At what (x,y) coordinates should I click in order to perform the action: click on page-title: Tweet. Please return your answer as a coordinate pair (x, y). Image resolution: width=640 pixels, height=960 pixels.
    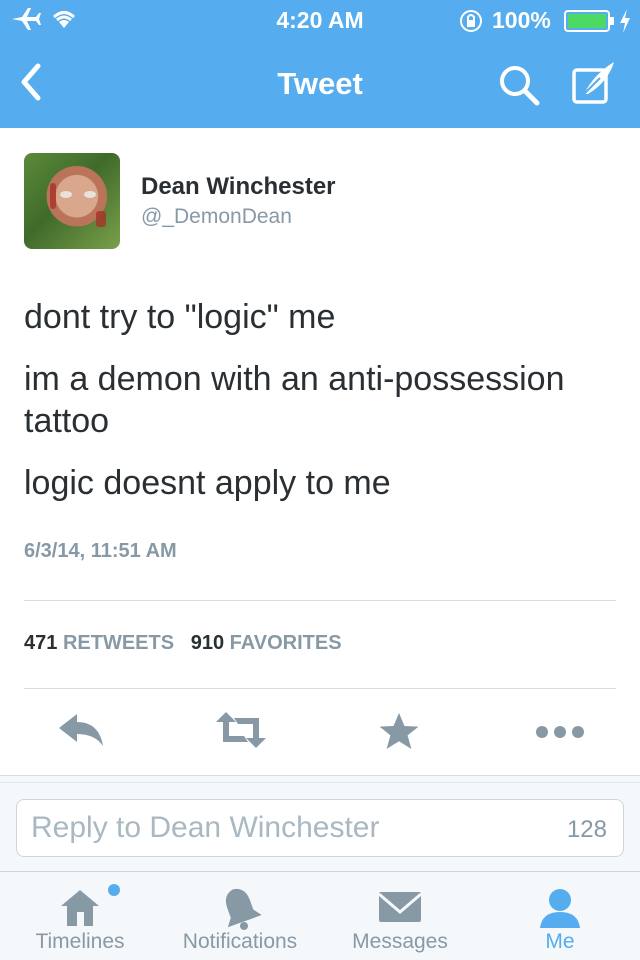
    Looking at the image, I should click on (320, 83).